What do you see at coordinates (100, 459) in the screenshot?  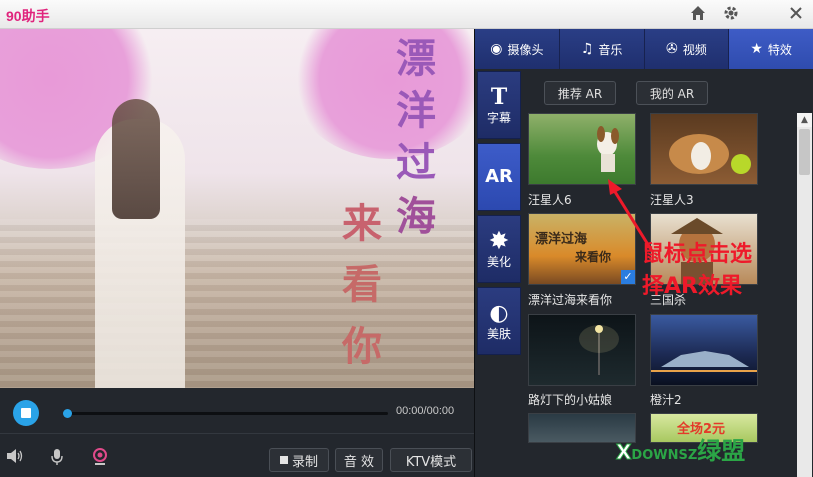 I see `webcam-icon` at bounding box center [100, 459].